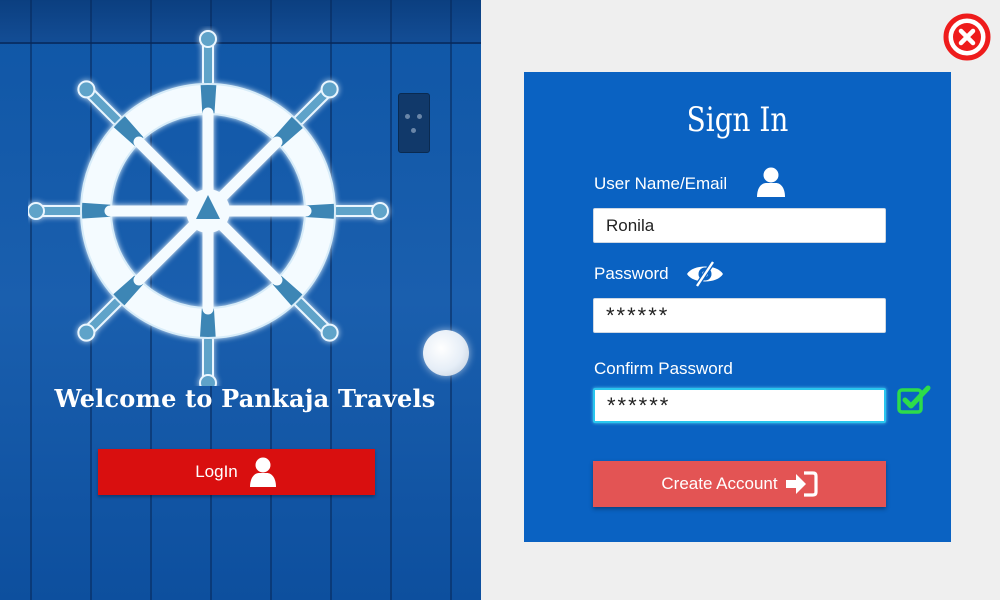 This screenshot has height=600, width=1000. I want to click on sign-in-icon, so click(801, 484).